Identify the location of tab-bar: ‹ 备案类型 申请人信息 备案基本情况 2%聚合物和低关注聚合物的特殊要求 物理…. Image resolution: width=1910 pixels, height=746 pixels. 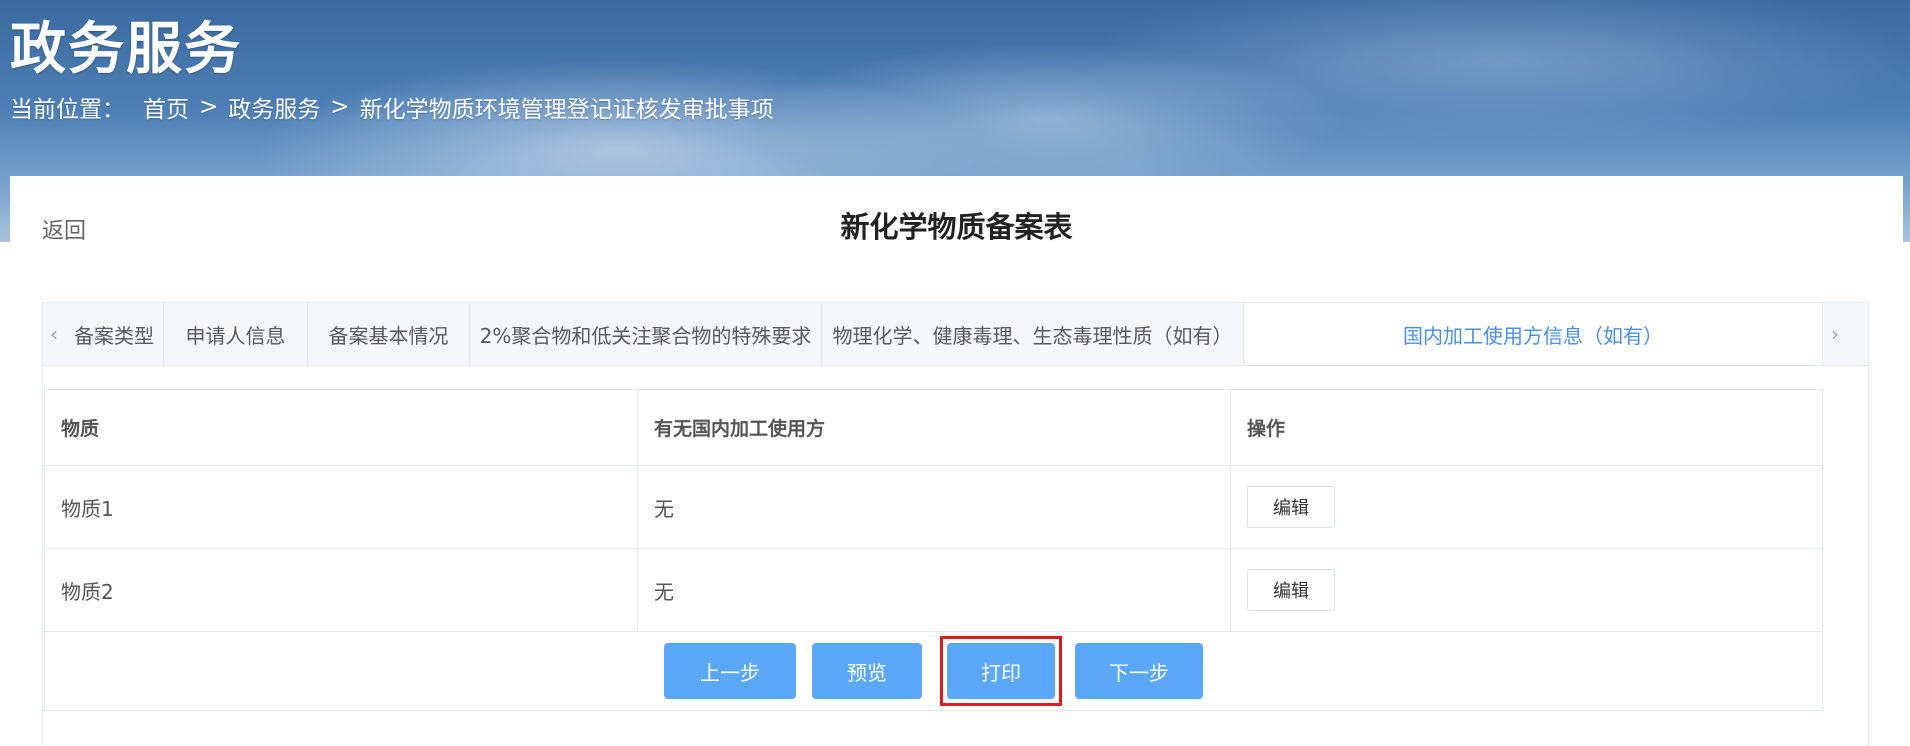
(955, 334).